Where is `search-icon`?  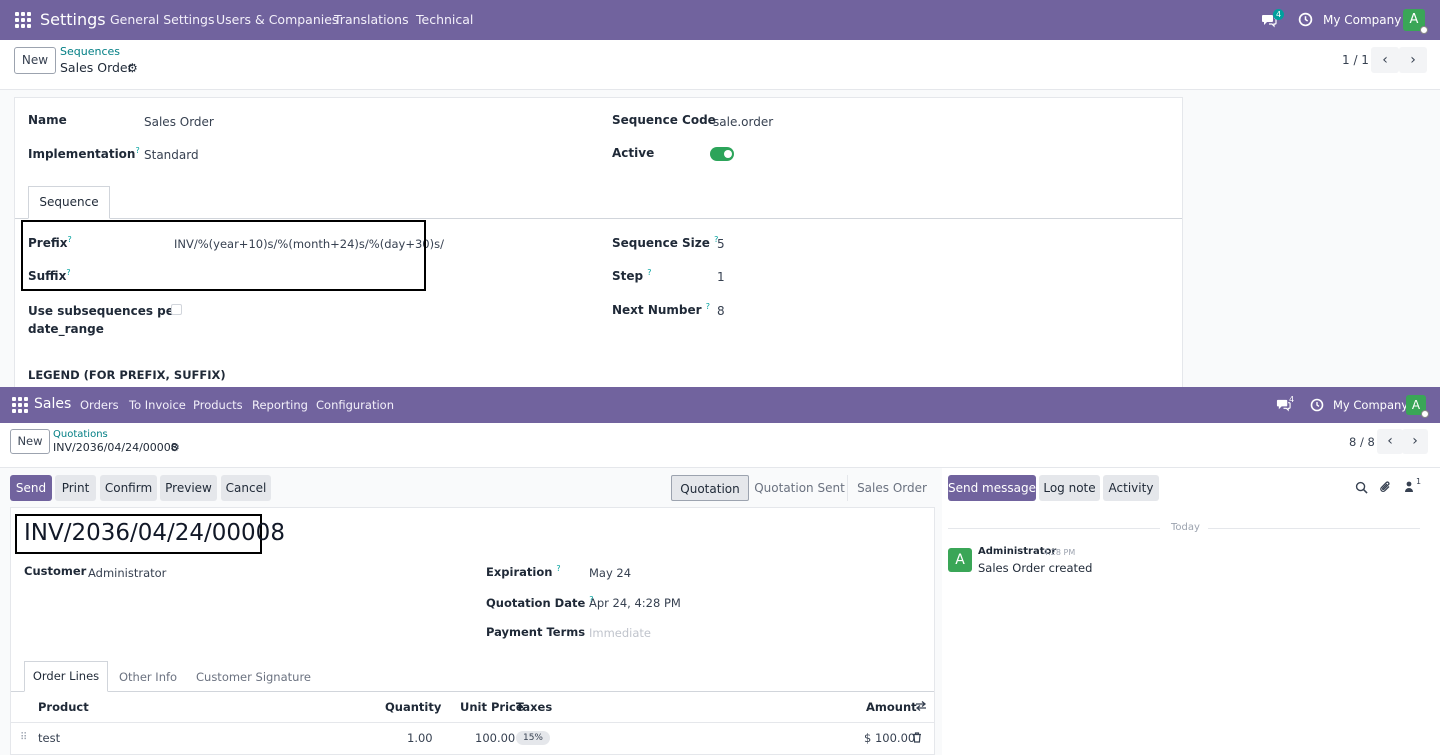
search-icon is located at coordinates (1361, 487).